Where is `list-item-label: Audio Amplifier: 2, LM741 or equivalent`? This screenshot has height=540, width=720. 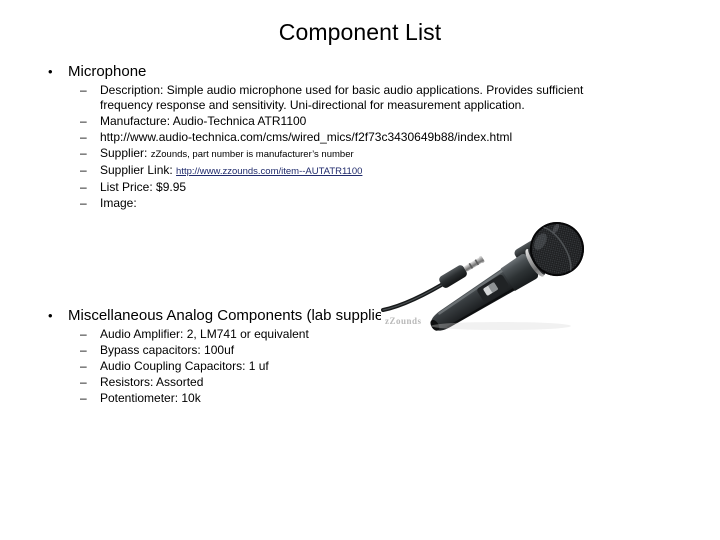 list-item-label: Audio Amplifier: 2, LM741 or equivalent is located at coordinates (204, 334).